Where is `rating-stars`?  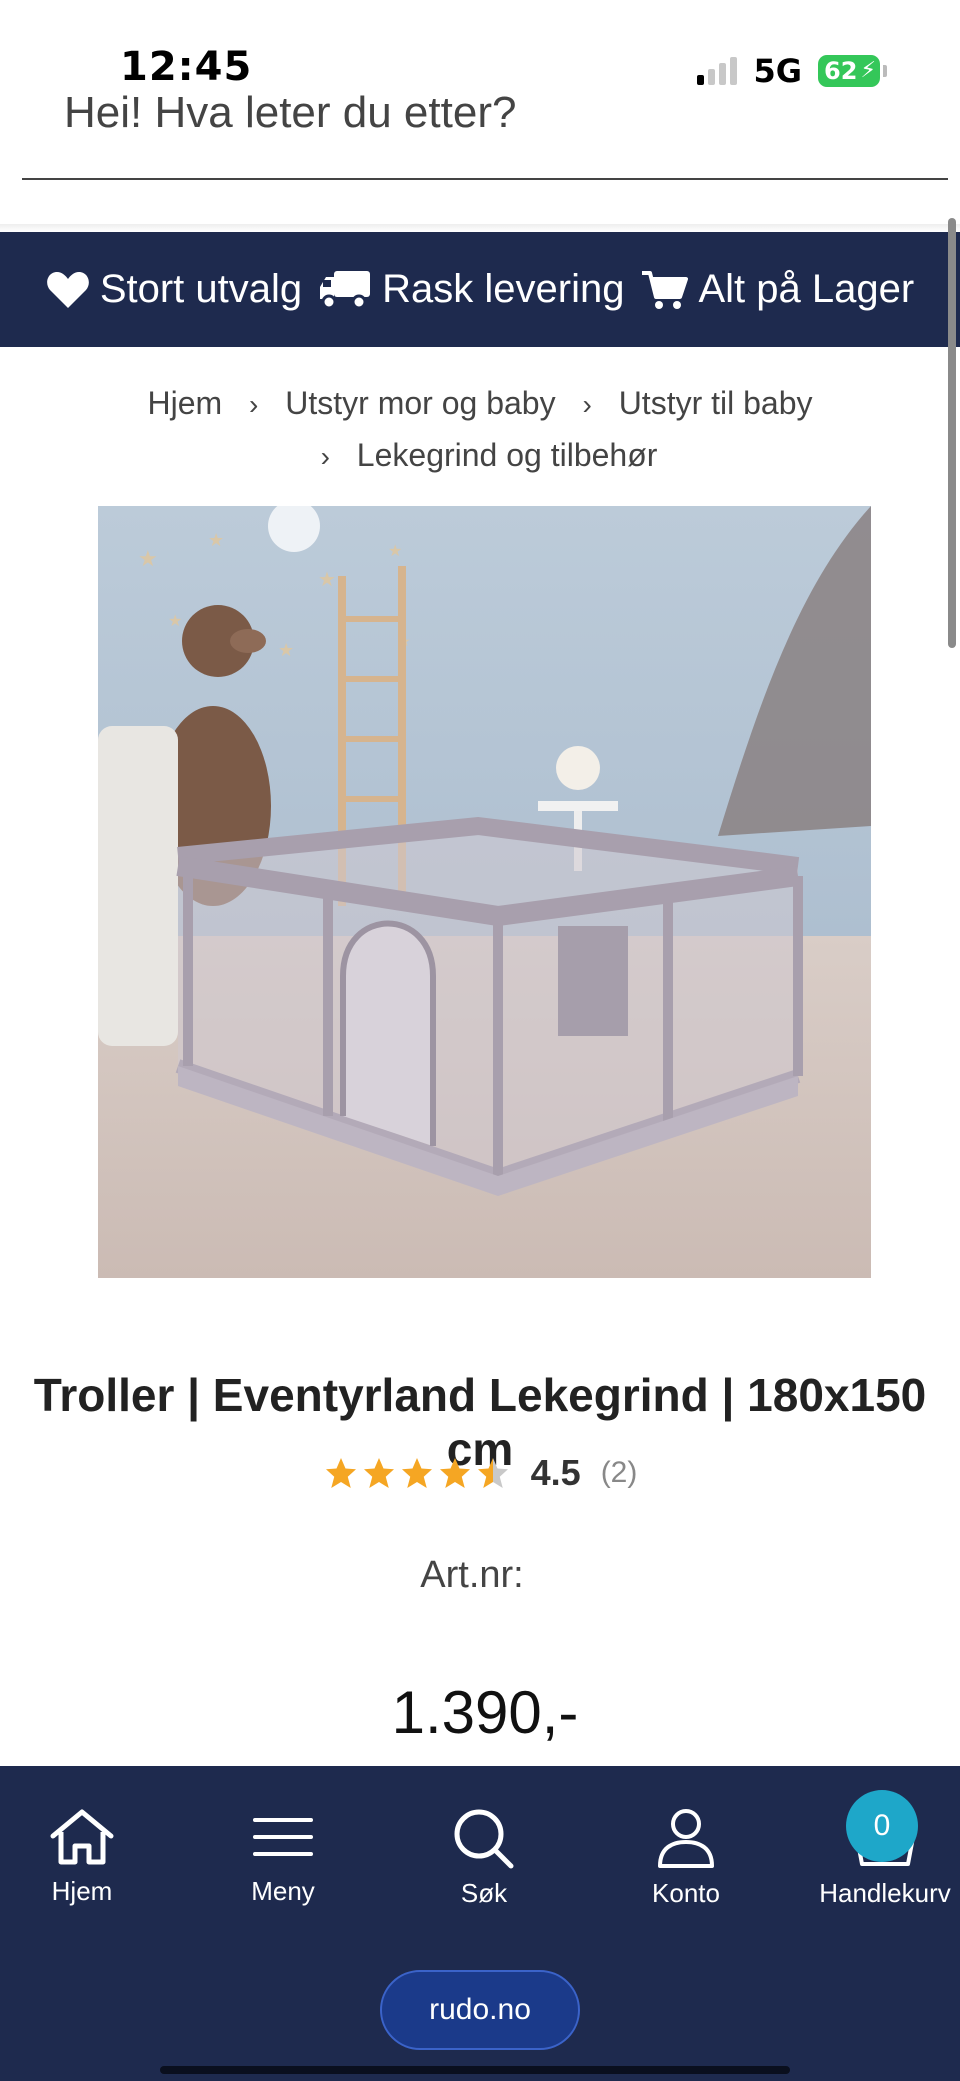 rating-stars is located at coordinates (417, 1473).